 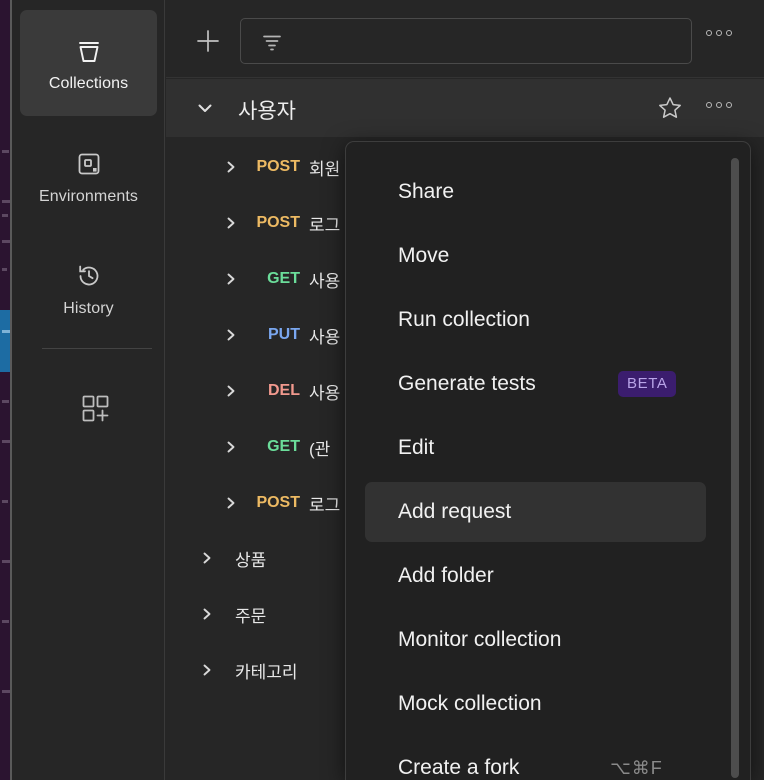 I want to click on menu-item-monitor-collection: Monitor collection, so click(x=535, y=640).